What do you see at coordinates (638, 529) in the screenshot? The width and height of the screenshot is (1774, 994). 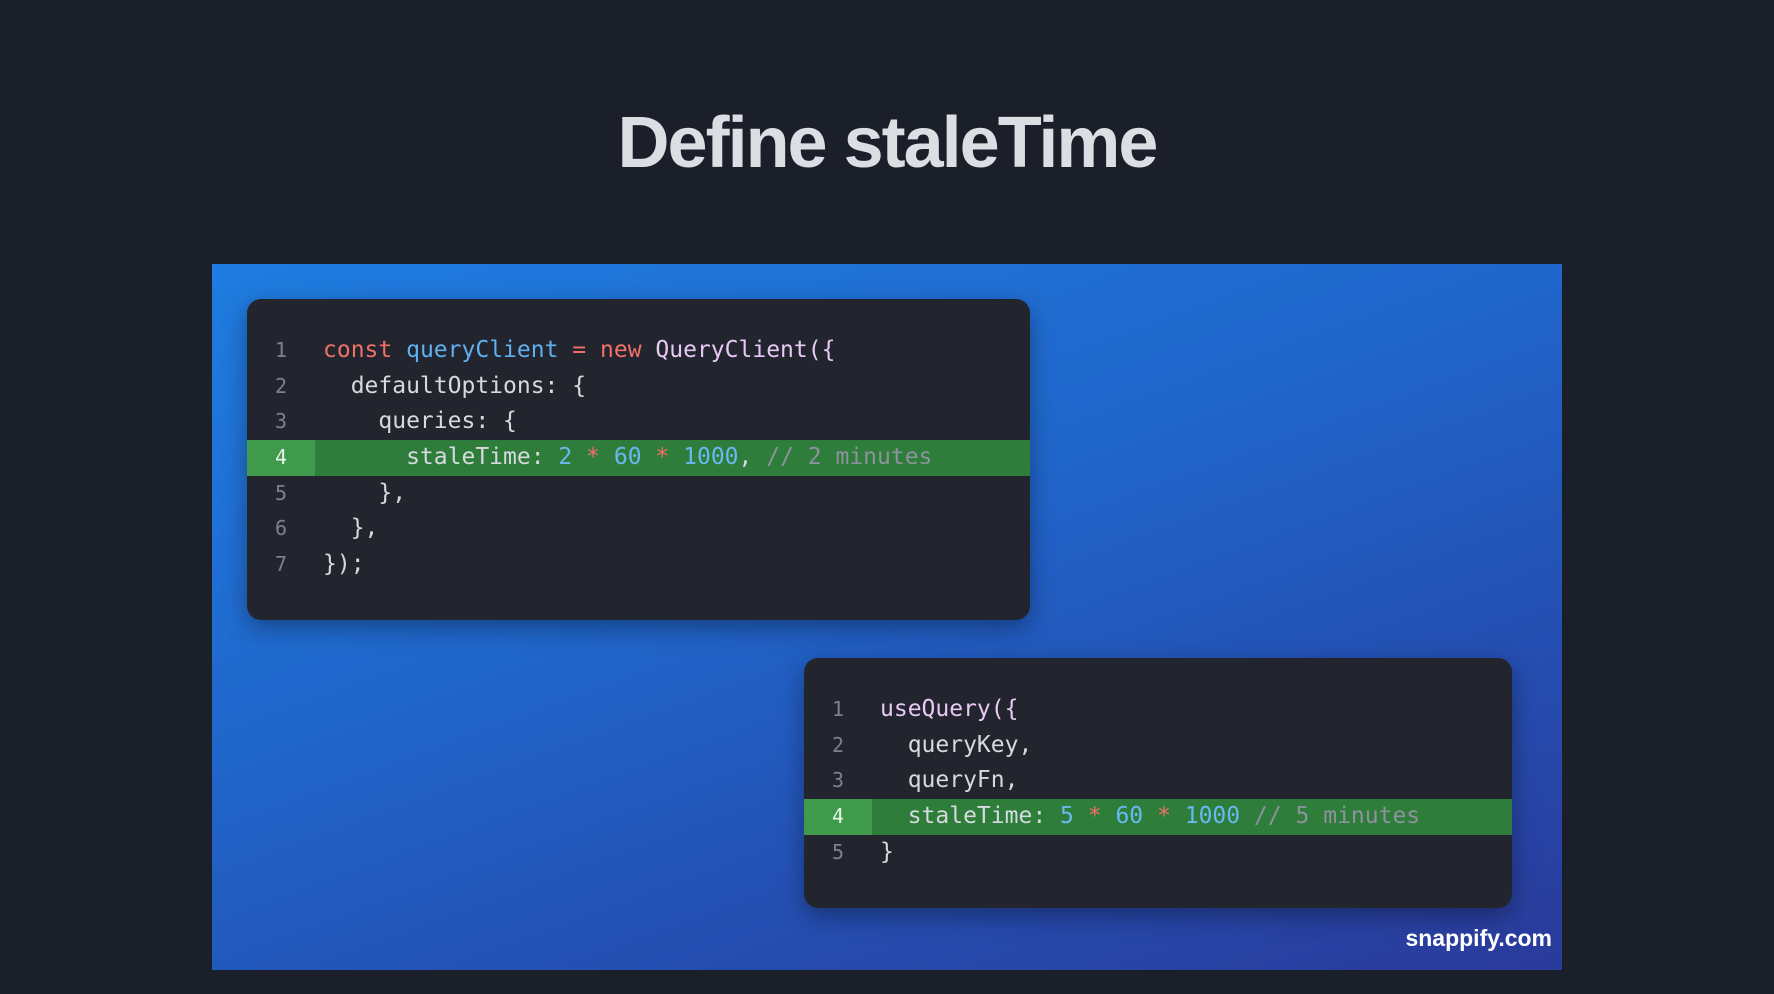 I see `code-line-6: 6 },` at bounding box center [638, 529].